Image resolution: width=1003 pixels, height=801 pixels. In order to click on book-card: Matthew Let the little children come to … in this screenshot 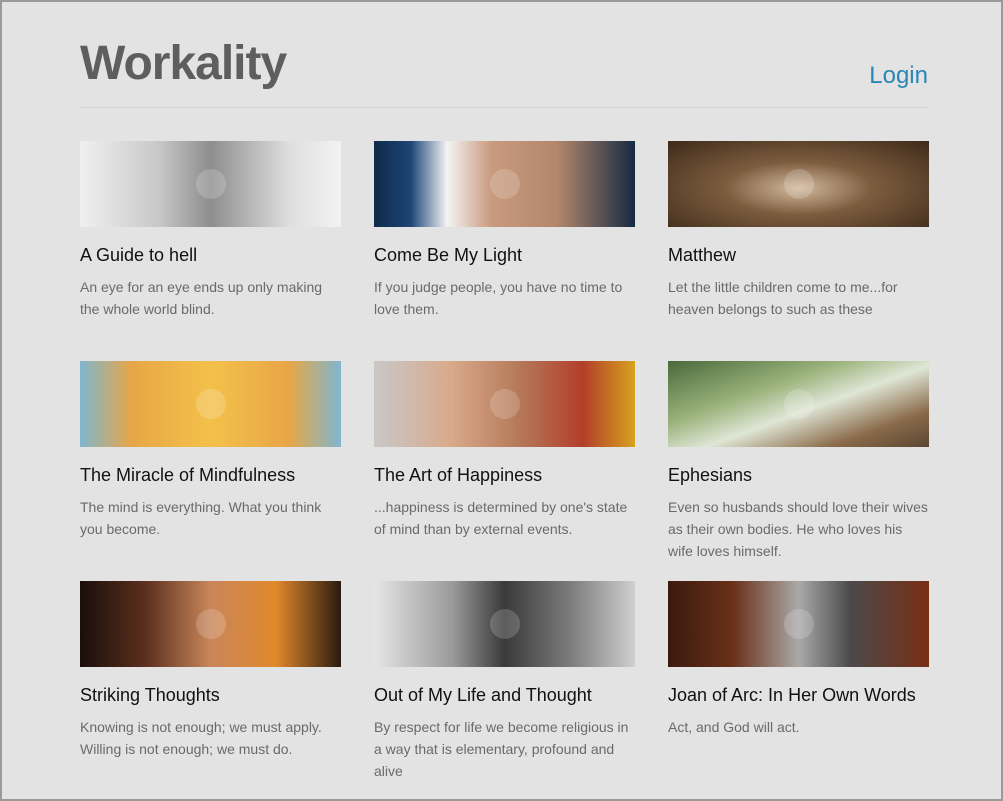, I will do `click(798, 230)`.